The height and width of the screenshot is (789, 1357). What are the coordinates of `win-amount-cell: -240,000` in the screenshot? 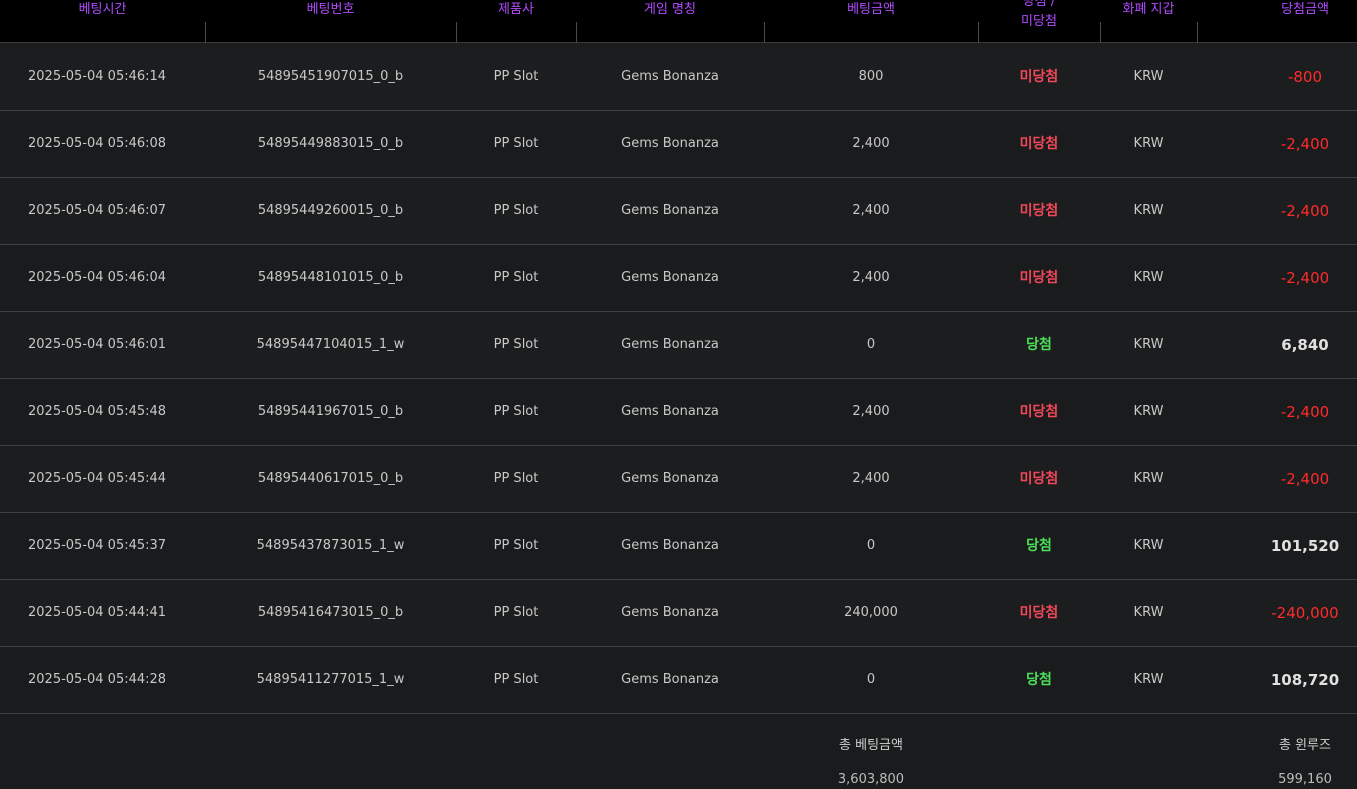 It's located at (1305, 613).